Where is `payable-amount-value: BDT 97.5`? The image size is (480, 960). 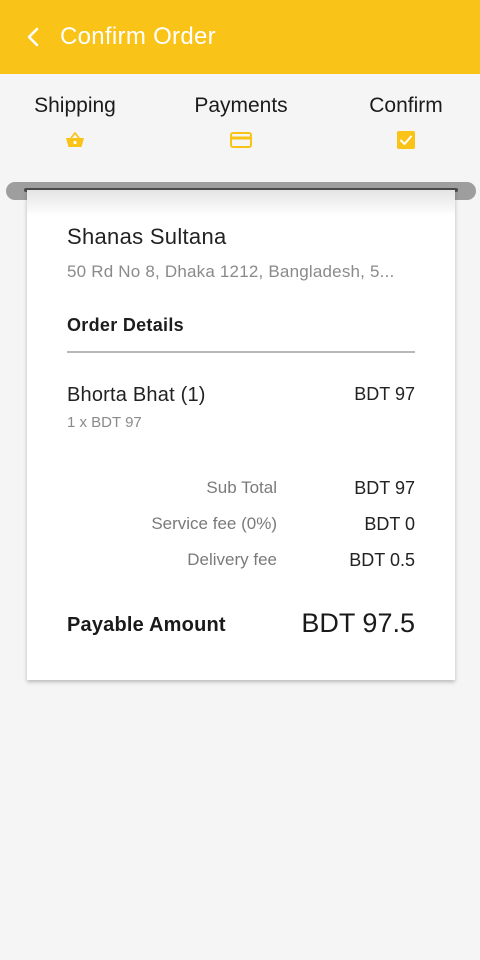
payable-amount-value: BDT 97.5 is located at coordinates (358, 623).